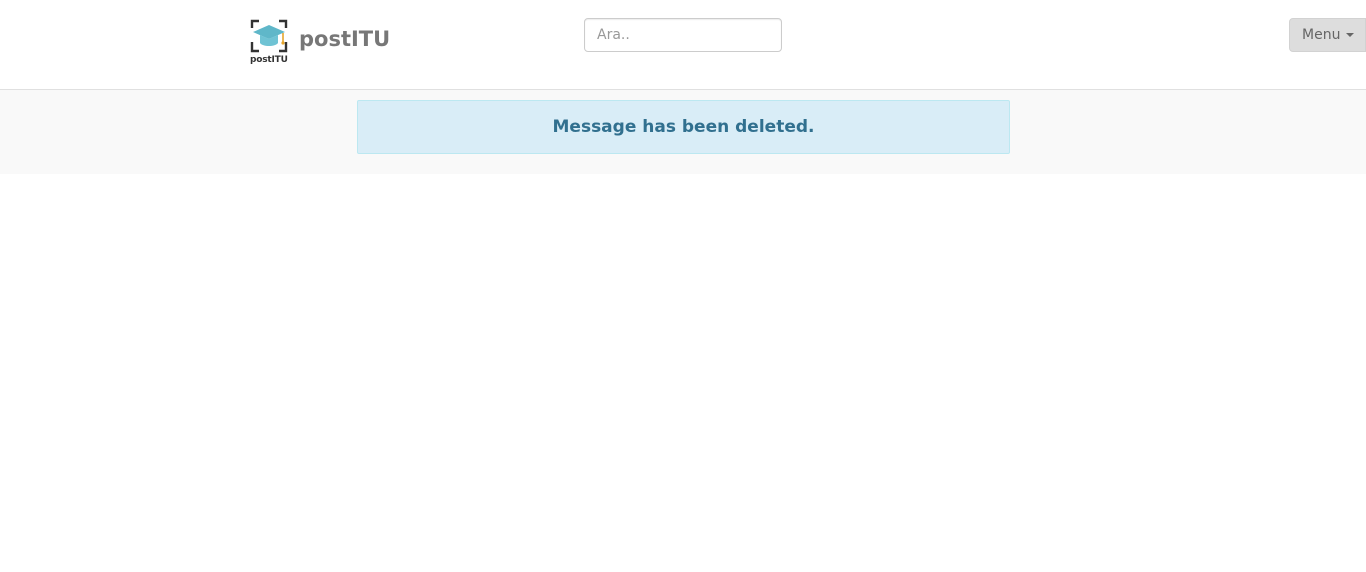 The height and width of the screenshot is (572, 1366). What do you see at coordinates (269, 36) in the screenshot?
I see `graduation-cap-icon` at bounding box center [269, 36].